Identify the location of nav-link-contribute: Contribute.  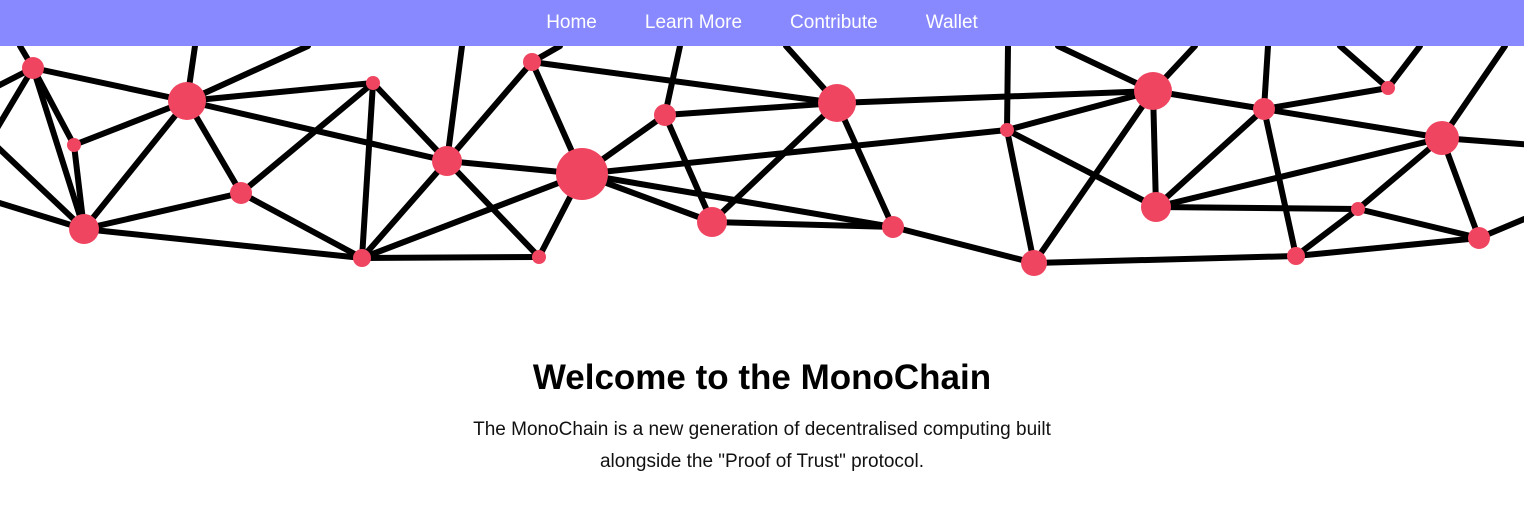
(834, 23).